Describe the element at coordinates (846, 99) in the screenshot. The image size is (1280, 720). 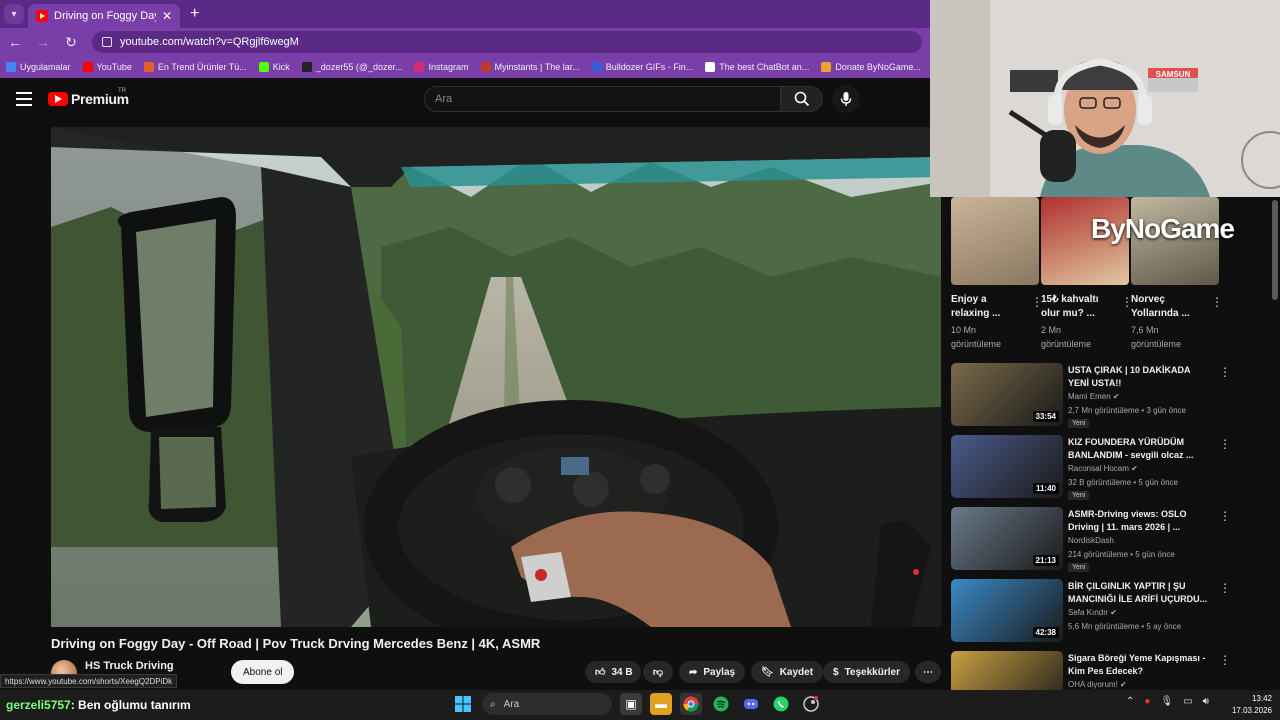
I see `voice-search-button` at that location.